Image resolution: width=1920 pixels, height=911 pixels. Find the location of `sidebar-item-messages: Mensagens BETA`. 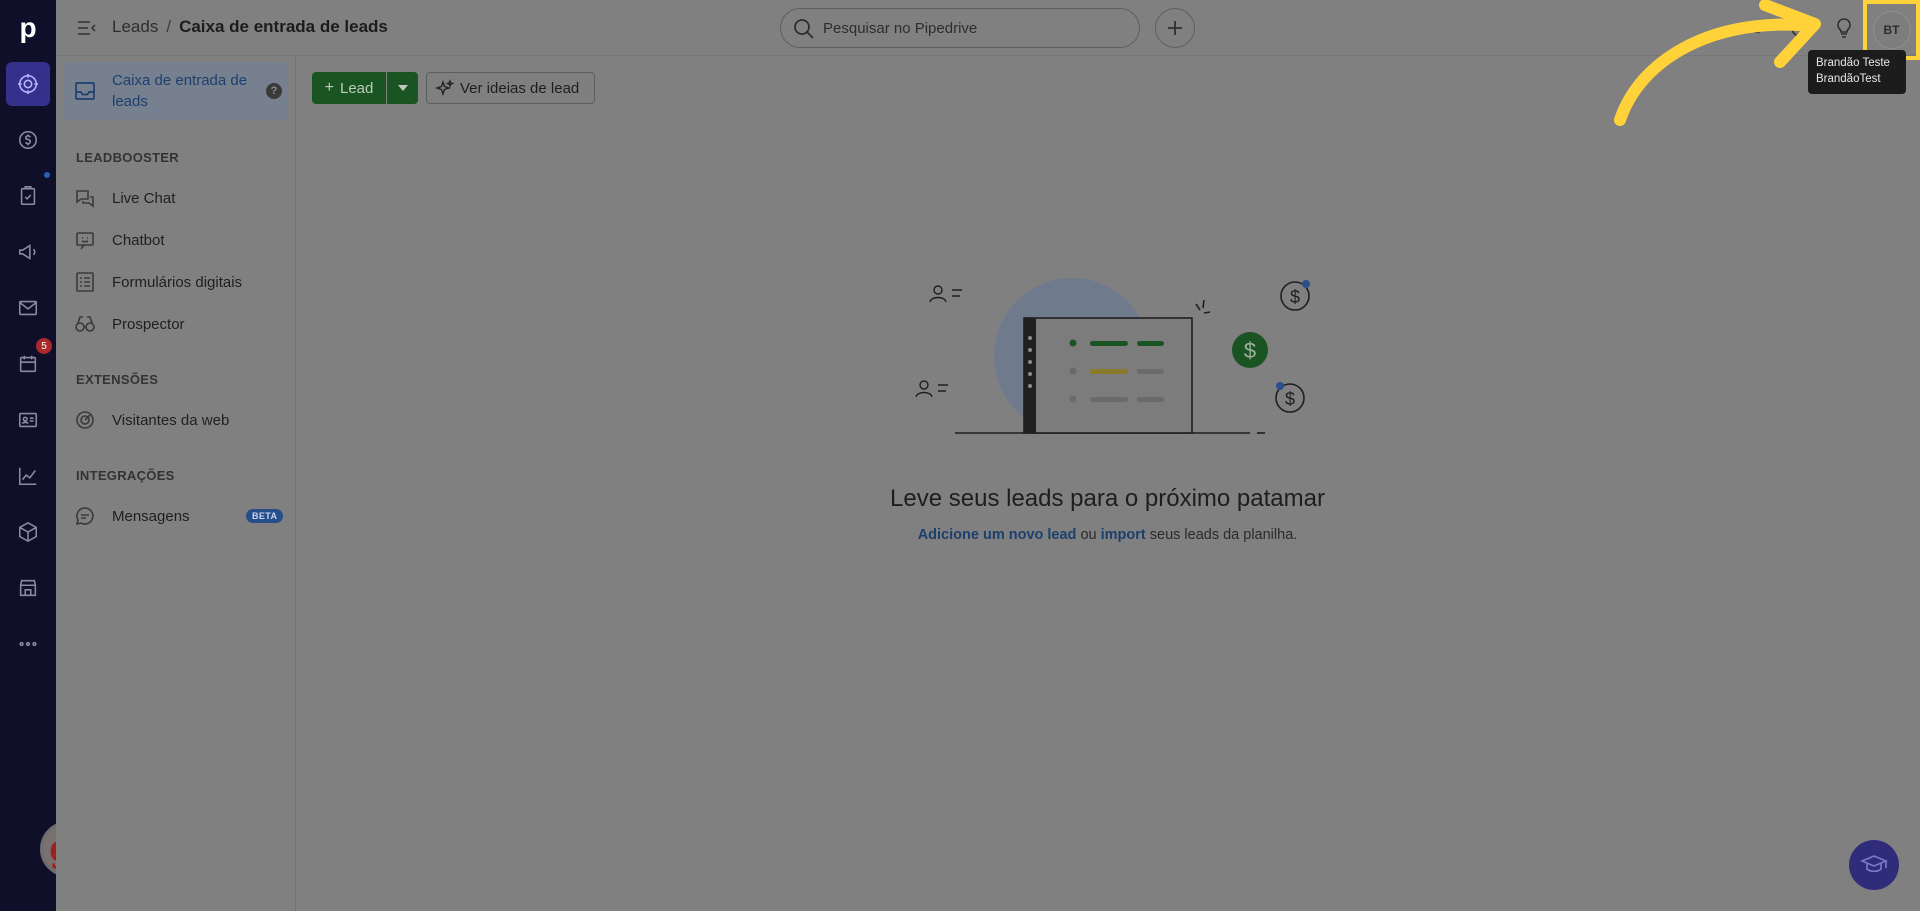

sidebar-item-messages: Mensagens BETA is located at coordinates (176, 516).